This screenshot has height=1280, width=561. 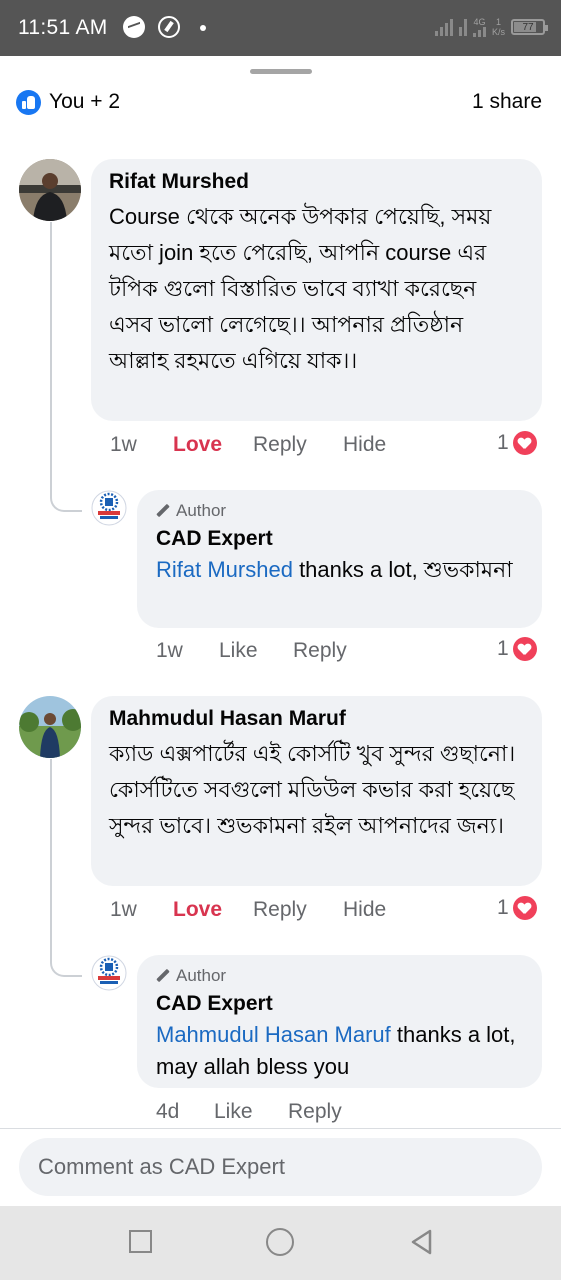 I want to click on mention-link: Rifat Murshed, so click(x=224, y=569).